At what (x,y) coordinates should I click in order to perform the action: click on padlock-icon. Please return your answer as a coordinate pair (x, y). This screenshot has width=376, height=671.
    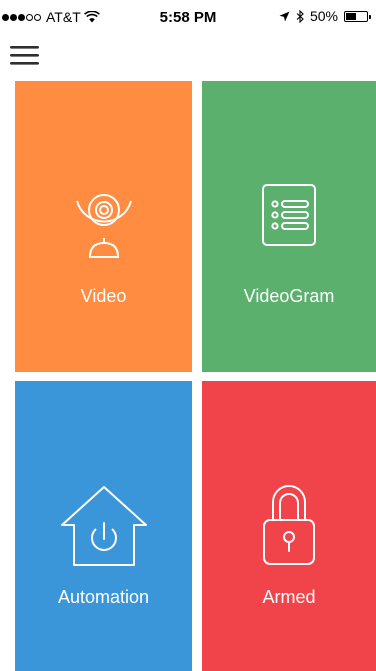
    Looking at the image, I should click on (289, 525).